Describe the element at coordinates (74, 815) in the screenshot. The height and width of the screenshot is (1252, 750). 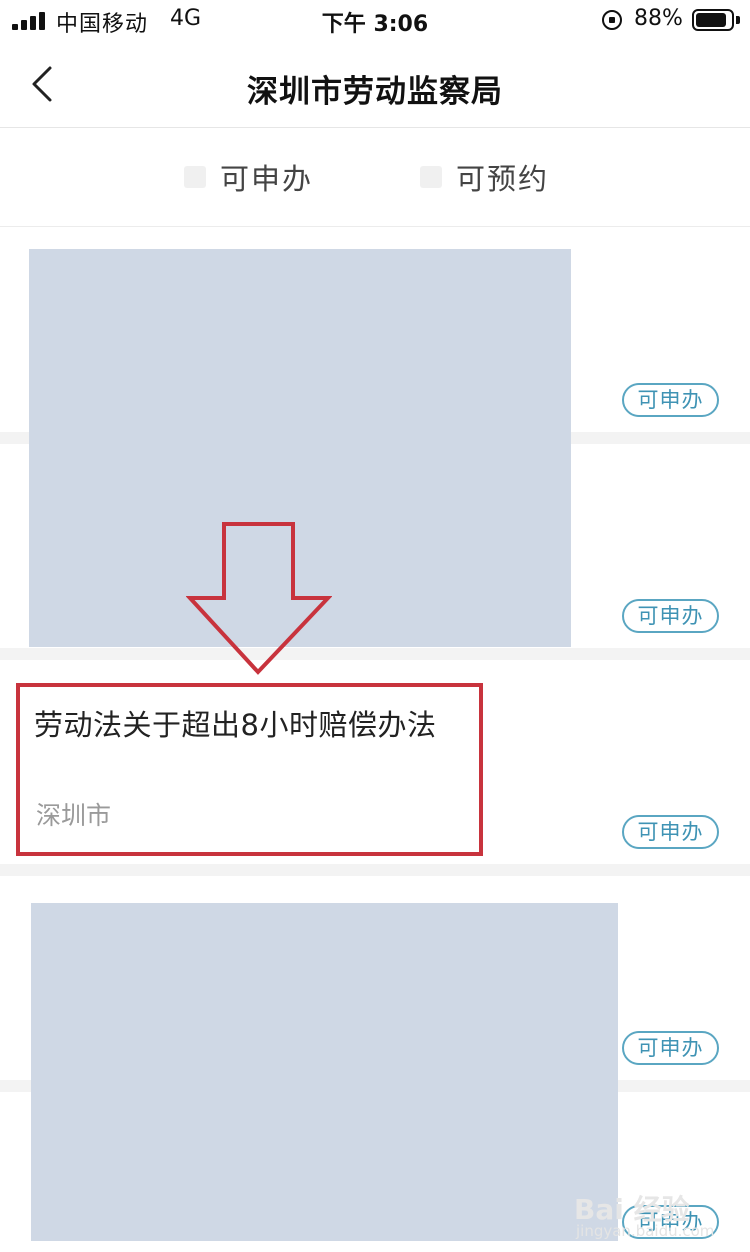
I see `item-city: 深圳市` at that location.